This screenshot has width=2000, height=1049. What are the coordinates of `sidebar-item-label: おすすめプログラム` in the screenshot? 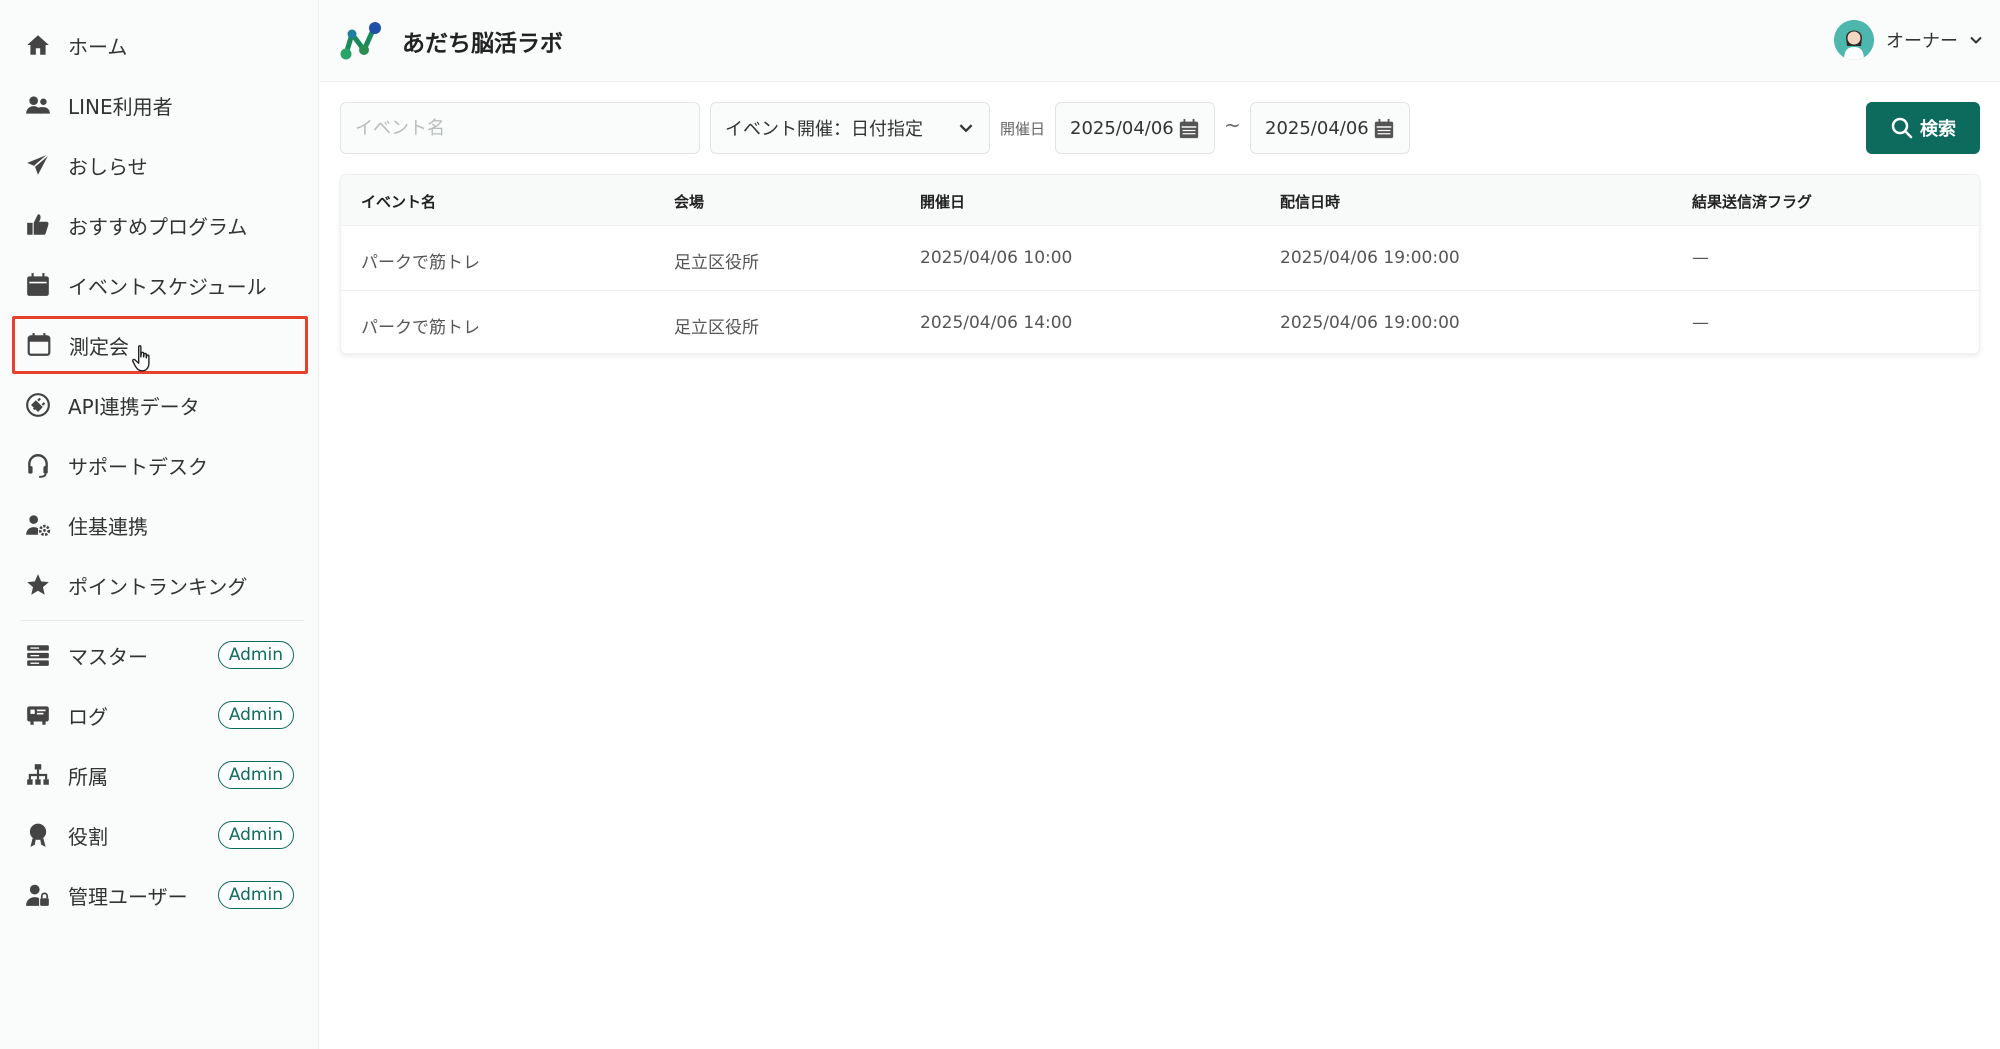 It's located at (158, 226).